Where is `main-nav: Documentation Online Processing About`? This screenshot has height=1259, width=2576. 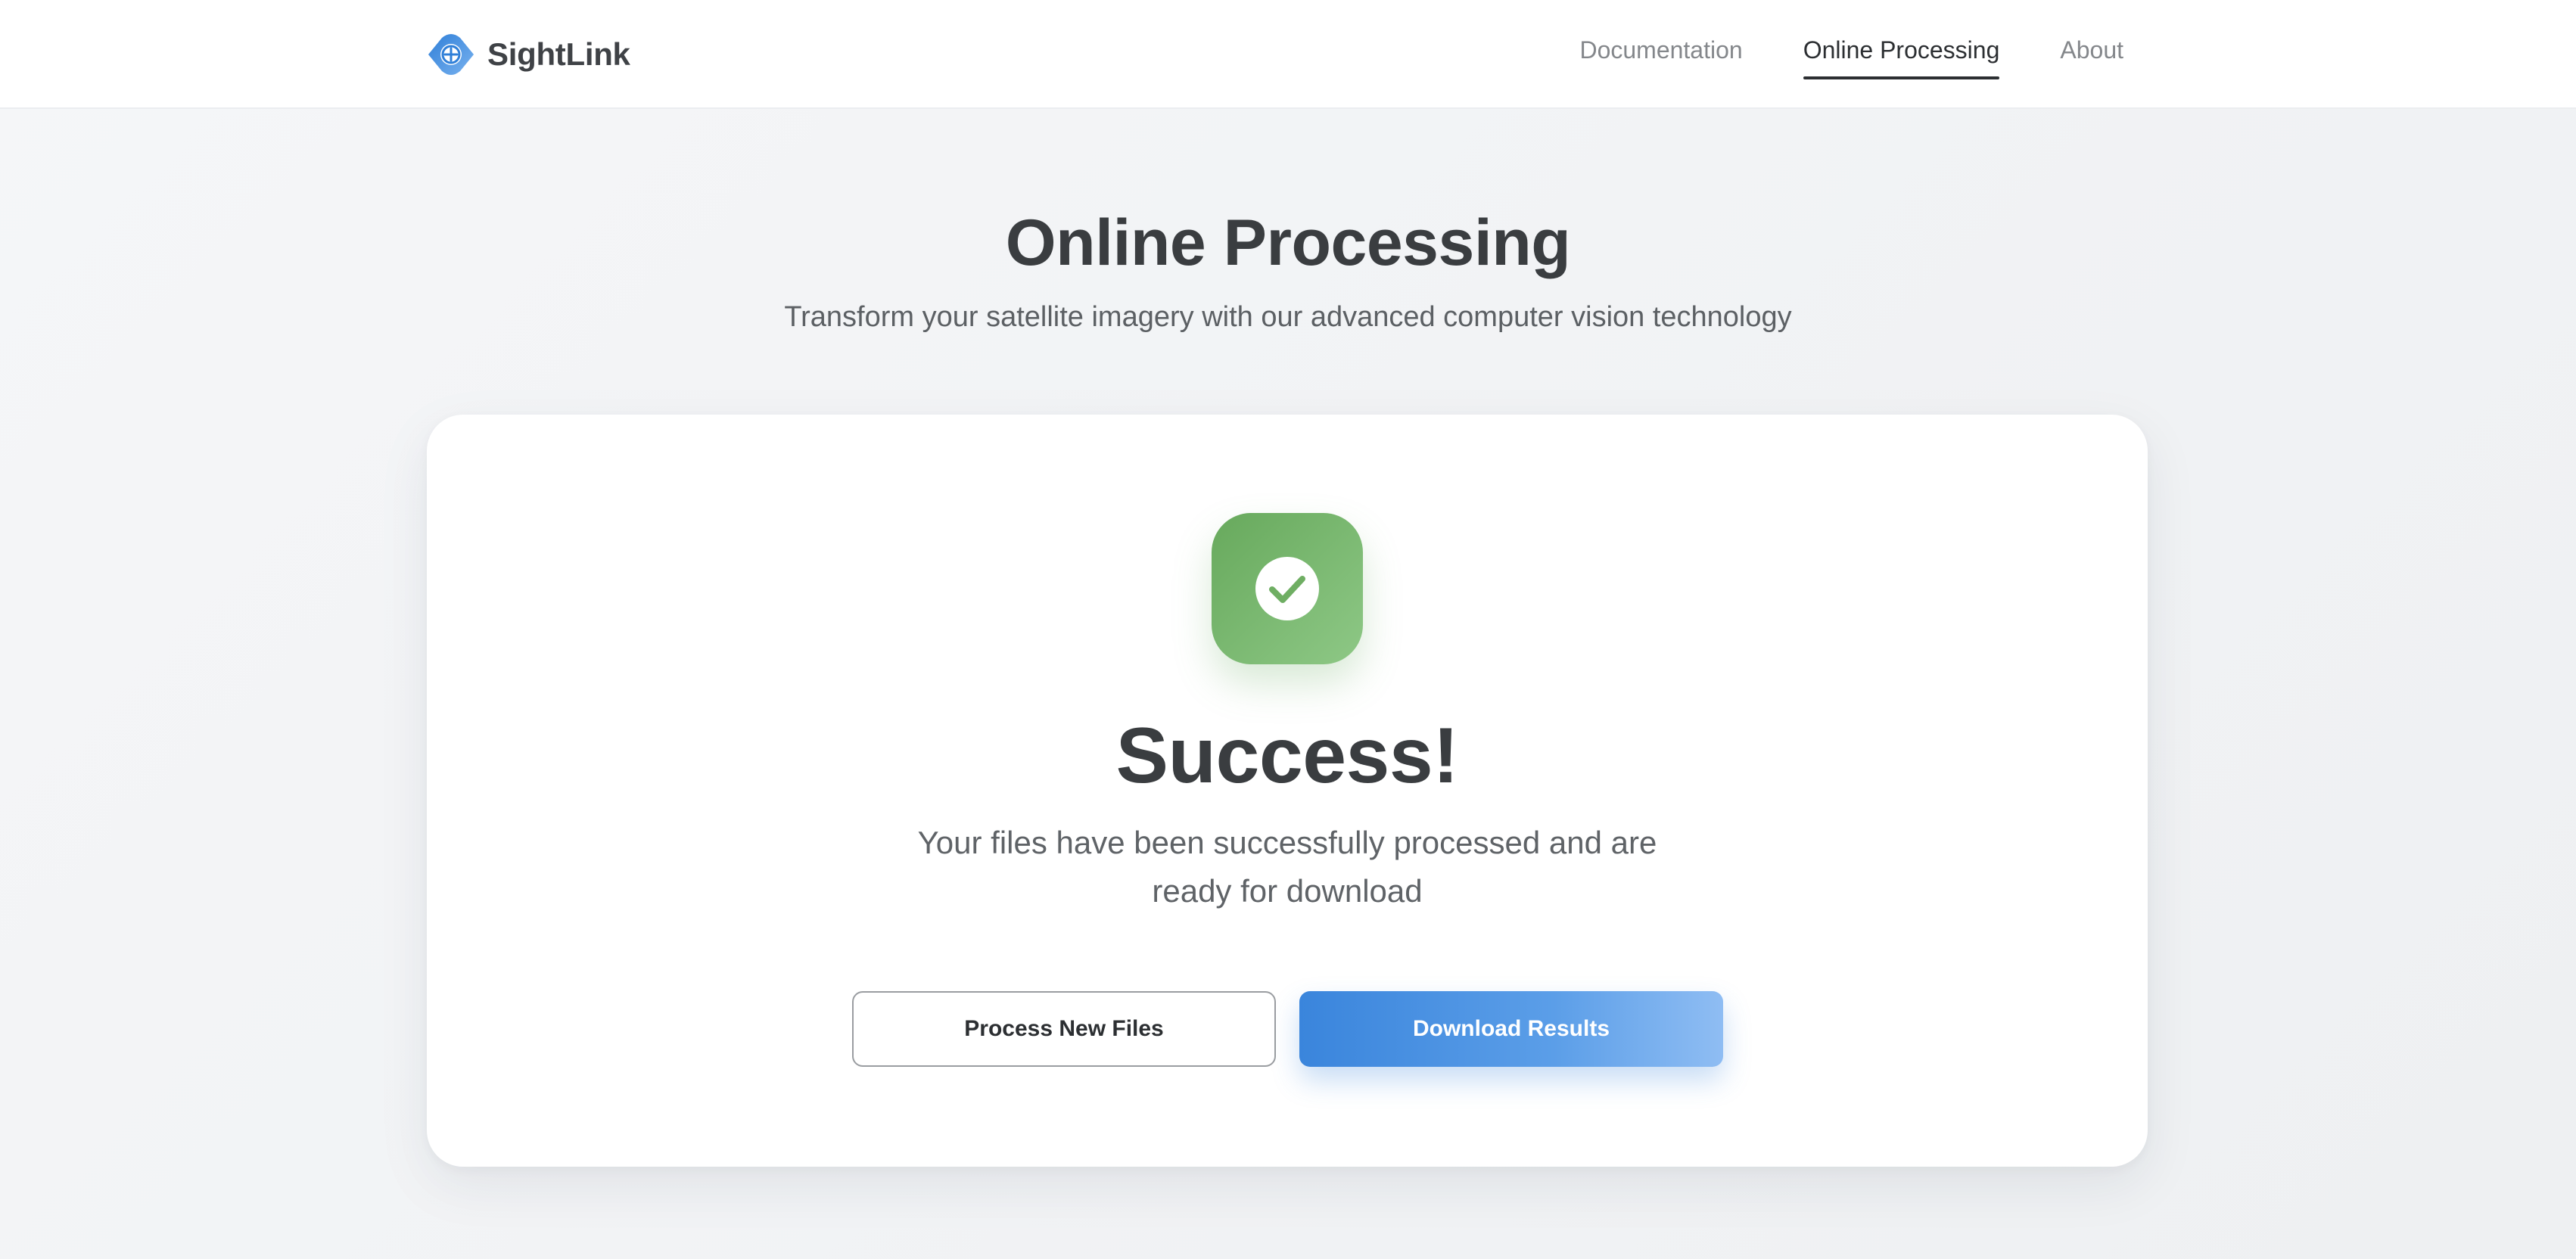
main-nav: Documentation Online Processing About is located at coordinates (1851, 57).